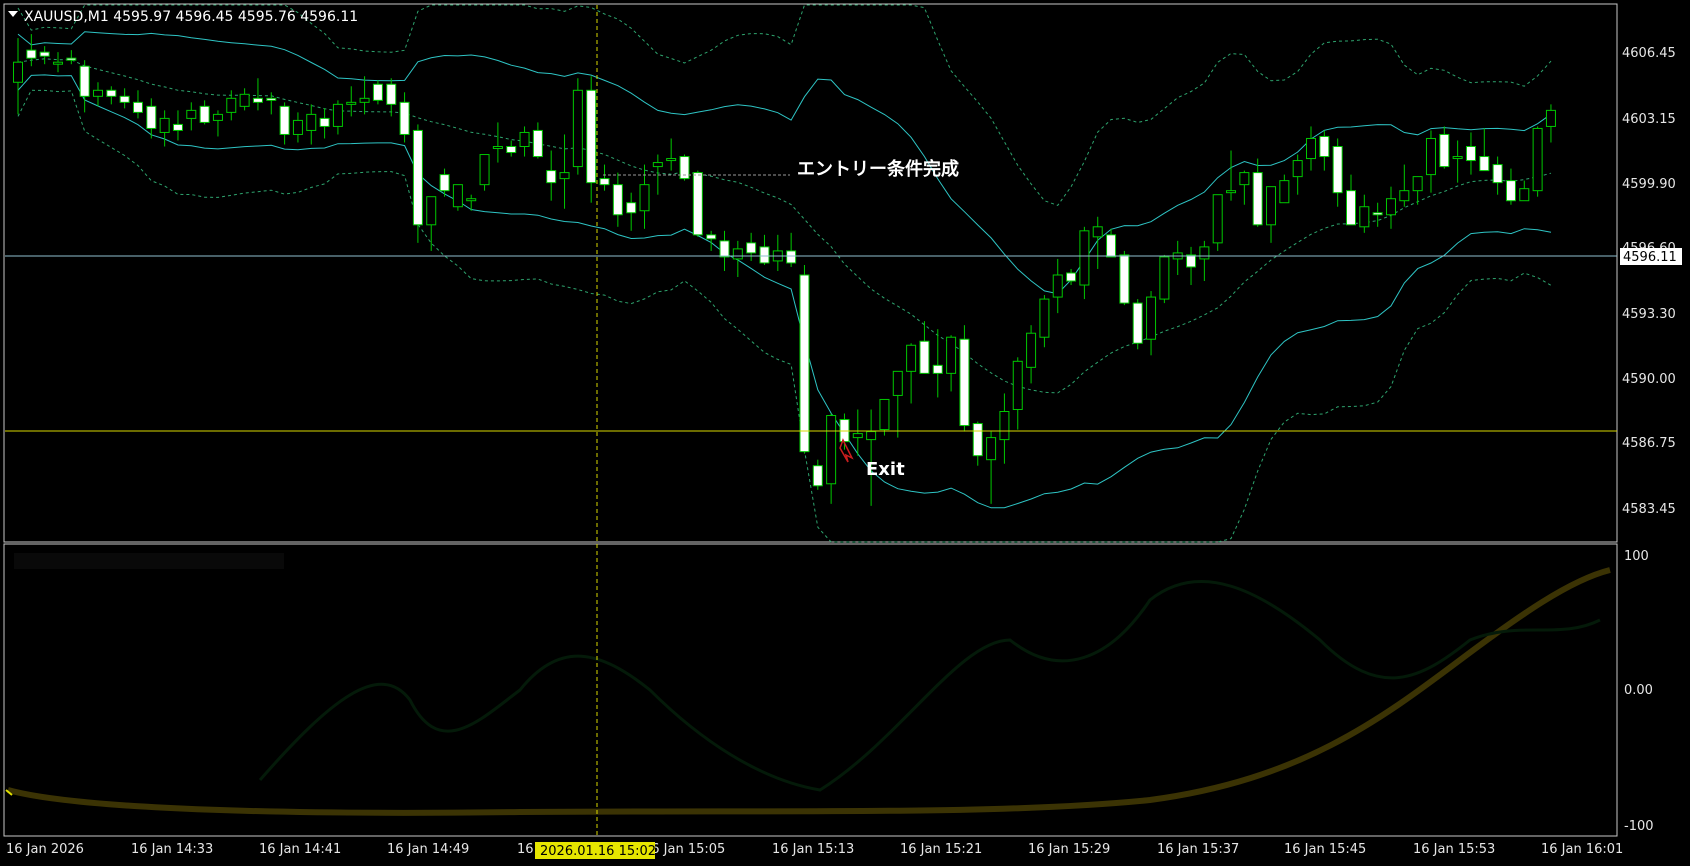 This screenshot has width=1690, height=866. What do you see at coordinates (878, 169) in the screenshot?
I see `entry-annotation: エントリー条件完成` at bounding box center [878, 169].